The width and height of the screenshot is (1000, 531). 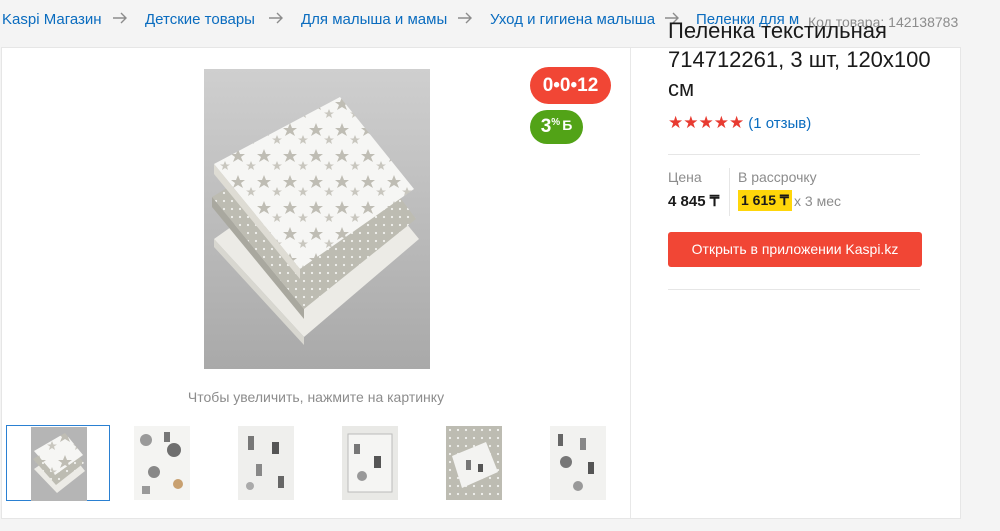 What do you see at coordinates (374, 19) in the screenshot?
I see `breadcrumb-item-baby-mom: Для малыша и мамы` at bounding box center [374, 19].